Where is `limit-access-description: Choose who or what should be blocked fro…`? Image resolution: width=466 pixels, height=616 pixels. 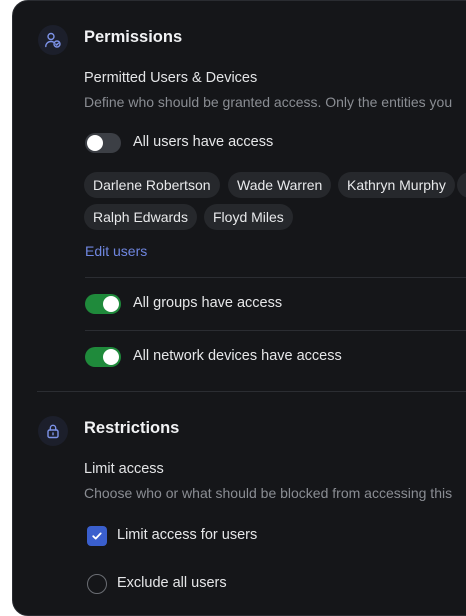 limit-access-description: Choose who or what should be blocked fro… is located at coordinates (268, 493).